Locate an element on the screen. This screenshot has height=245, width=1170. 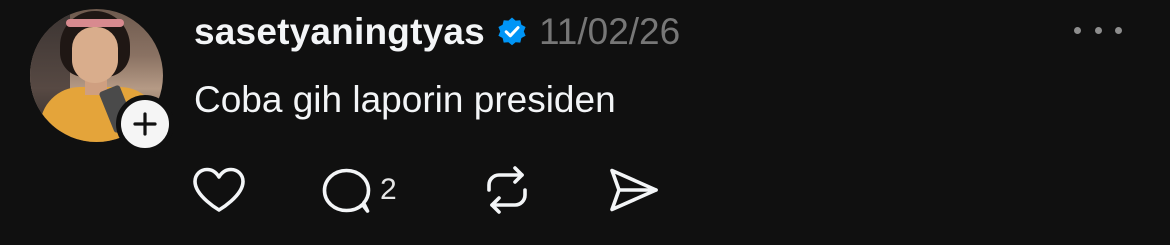
plus-icon is located at coordinates (145, 124).